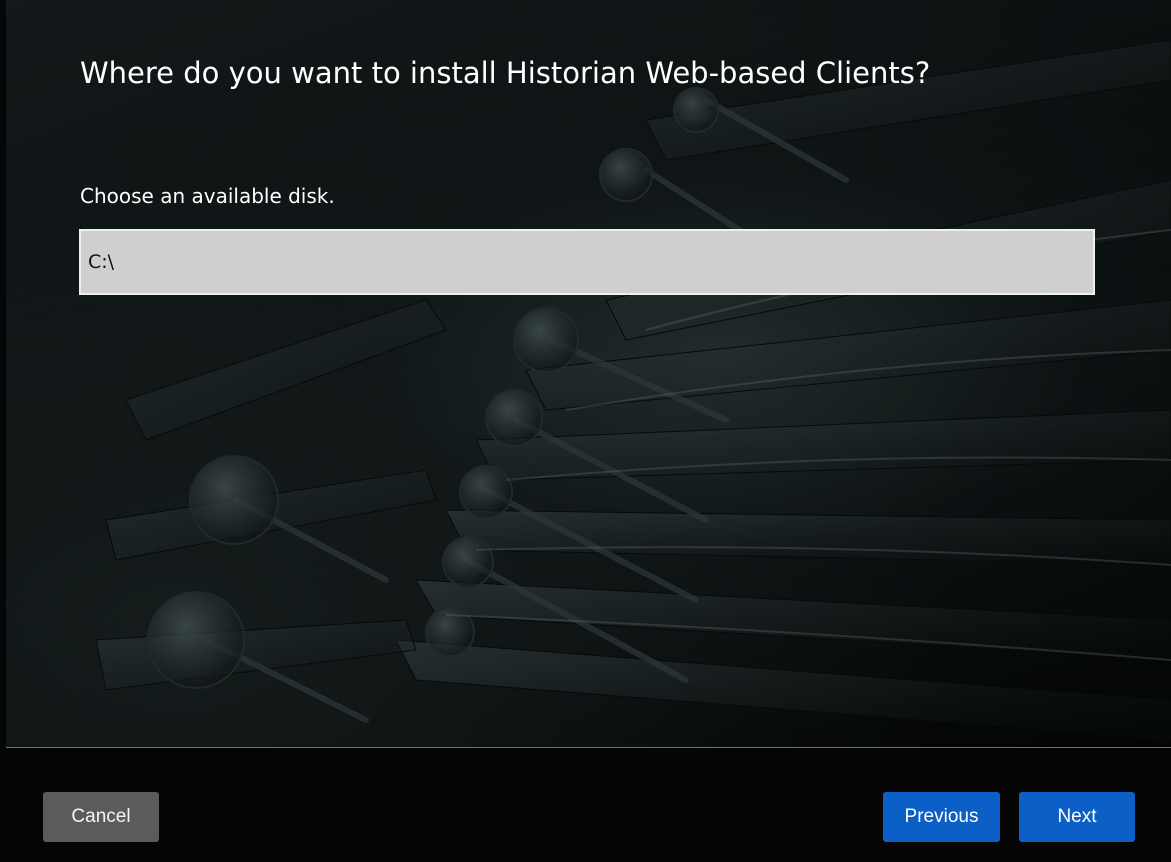  What do you see at coordinates (207, 196) in the screenshot?
I see `disk-prompt: Choose an available disk.` at bounding box center [207, 196].